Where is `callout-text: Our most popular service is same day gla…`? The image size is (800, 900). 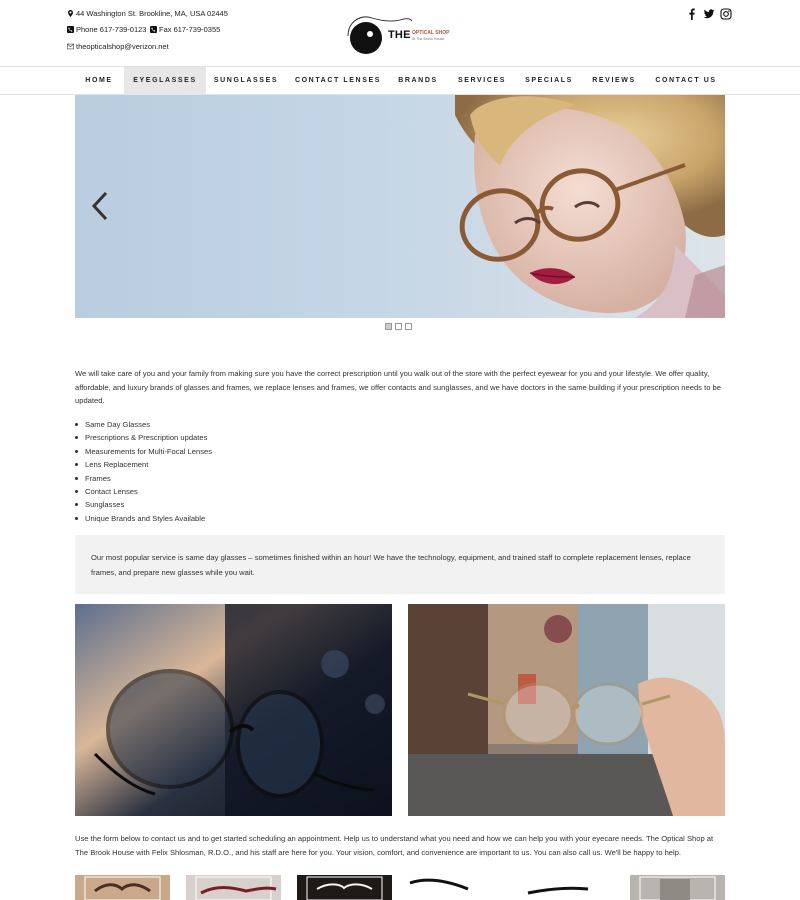
callout-text: Our most popular service is same day gla… is located at coordinates (391, 565).